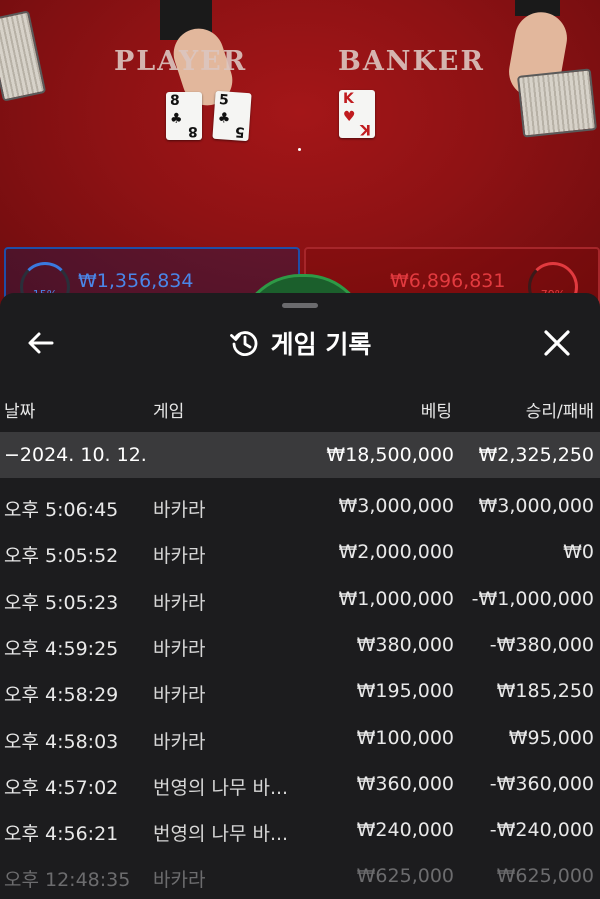 The image size is (600, 899). Describe the element at coordinates (411, 61) in the screenshot. I see `banker-zone-label: BANKER` at that location.